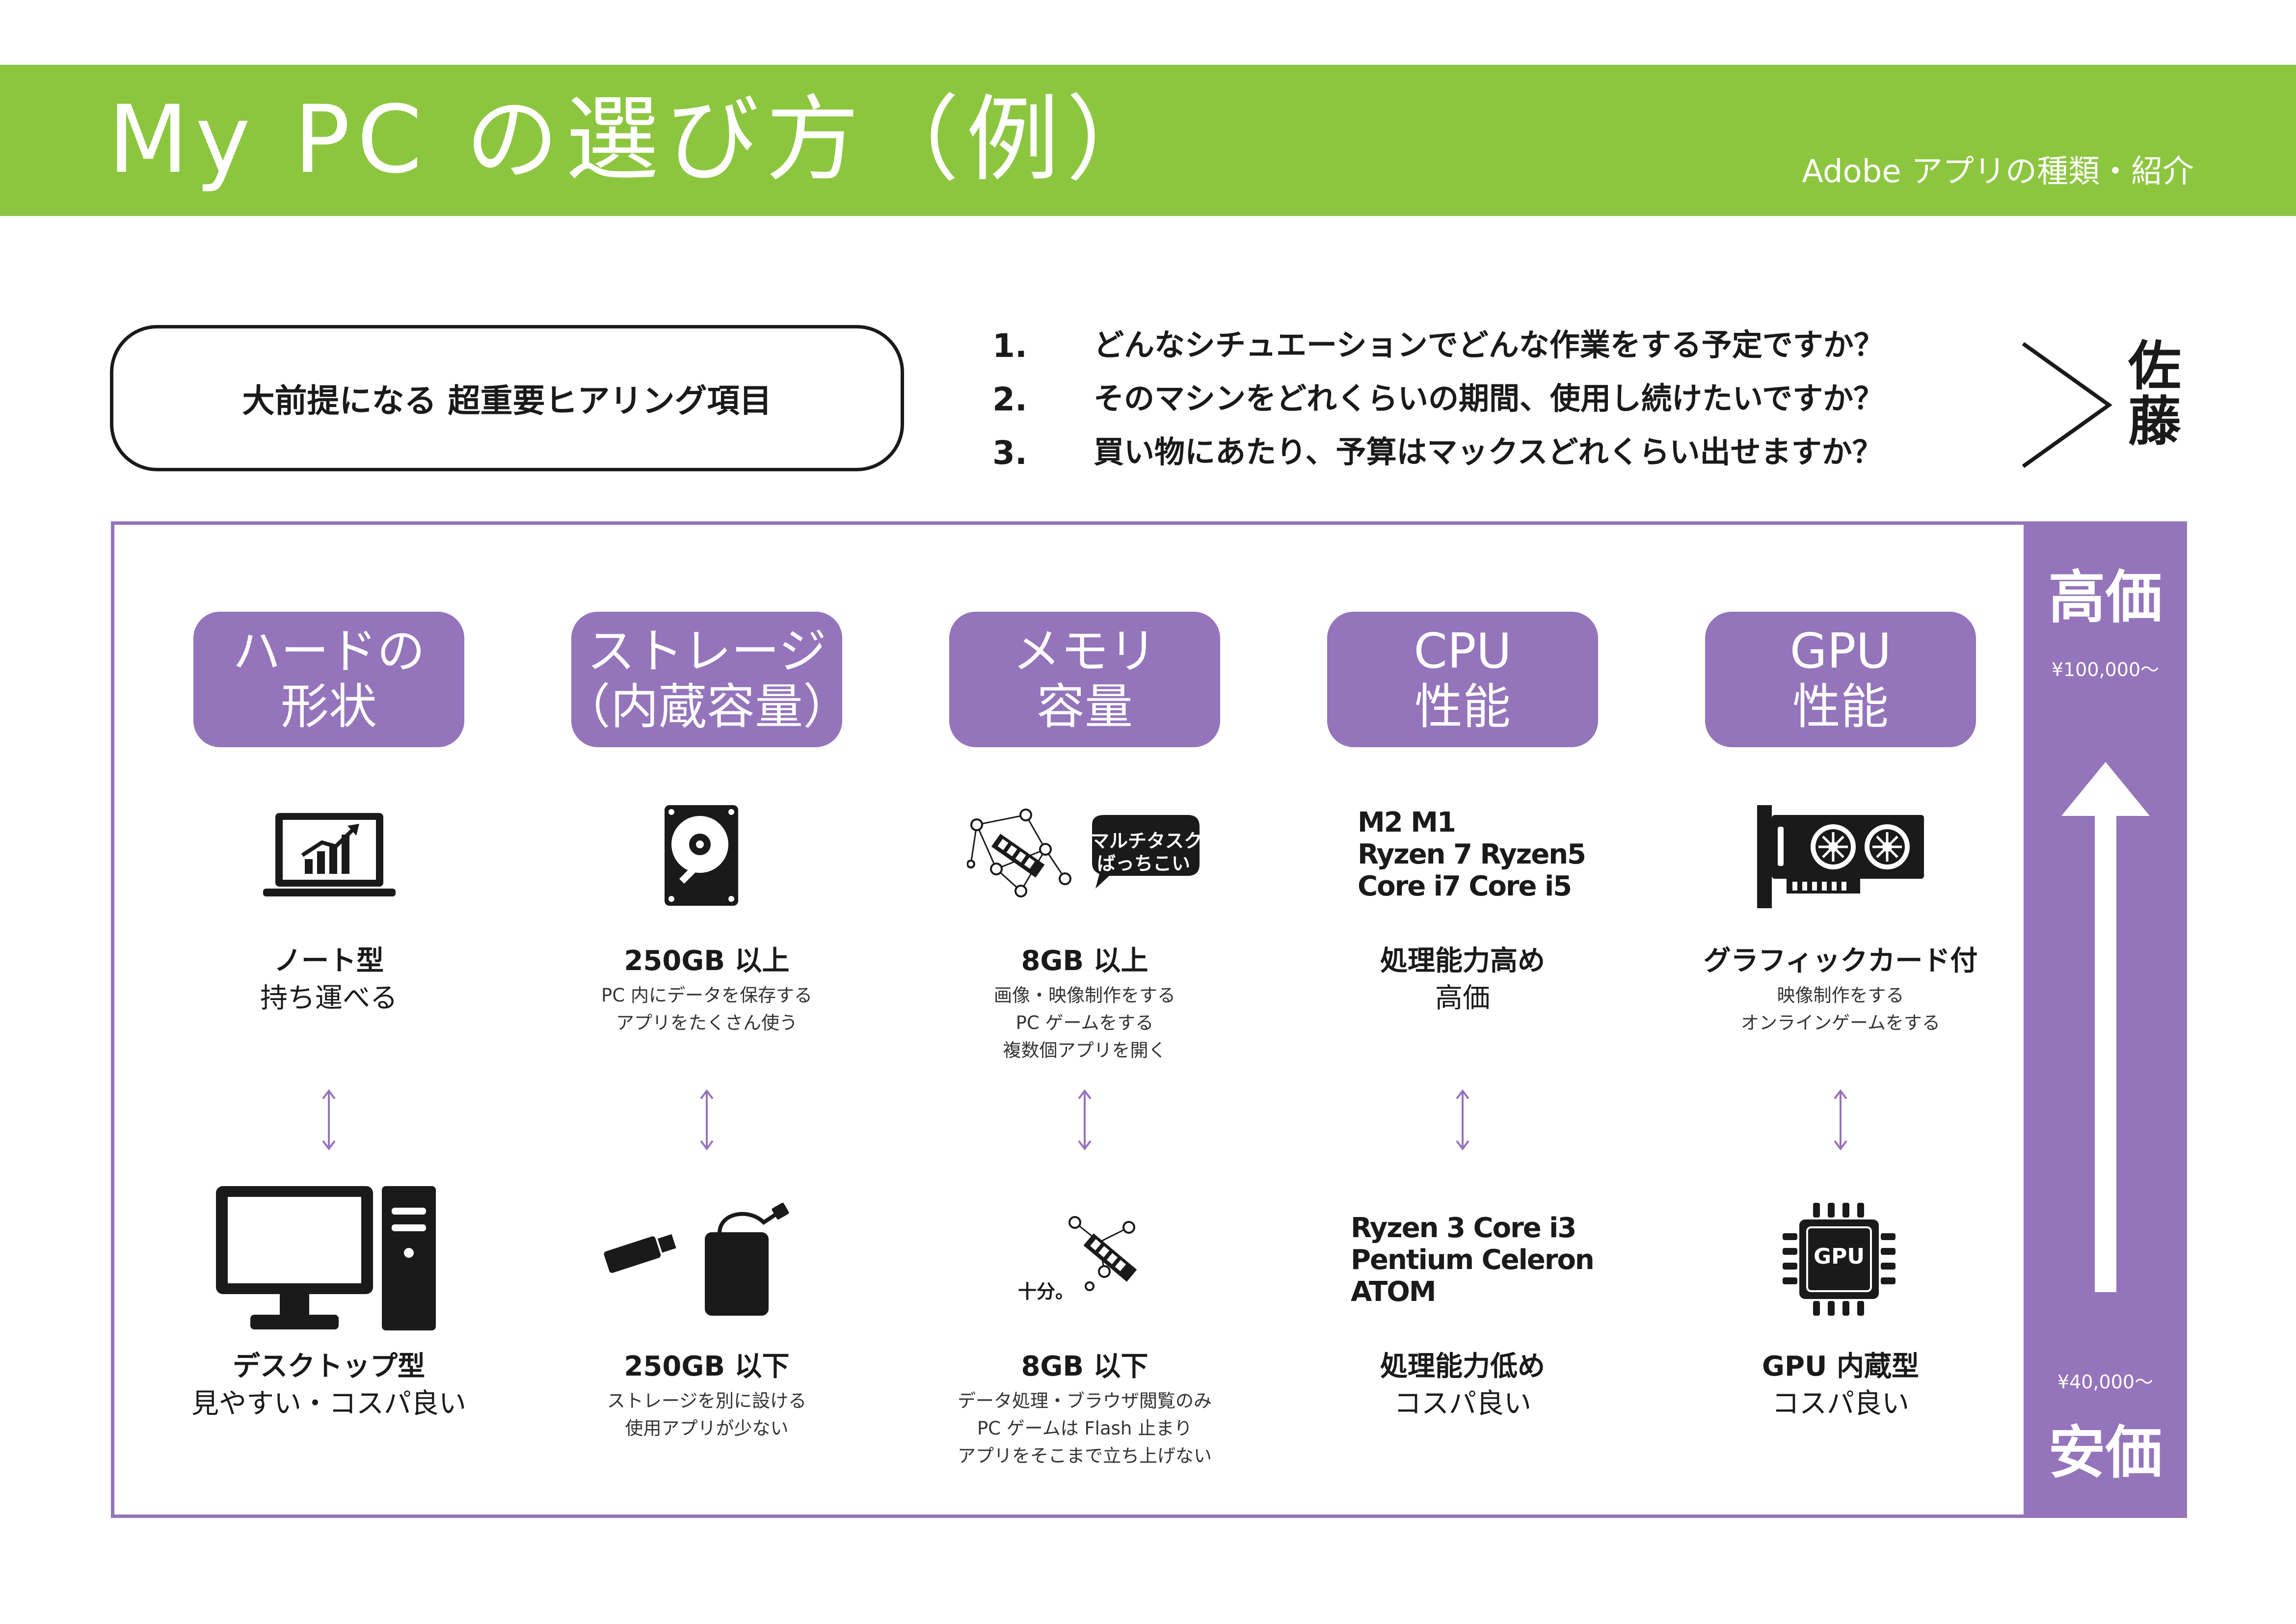 Image resolution: width=2296 pixels, height=1624 pixels. Describe the element at coordinates (707, 1400) in the screenshot. I see `option-note: ストレージを別に設ける` at that location.